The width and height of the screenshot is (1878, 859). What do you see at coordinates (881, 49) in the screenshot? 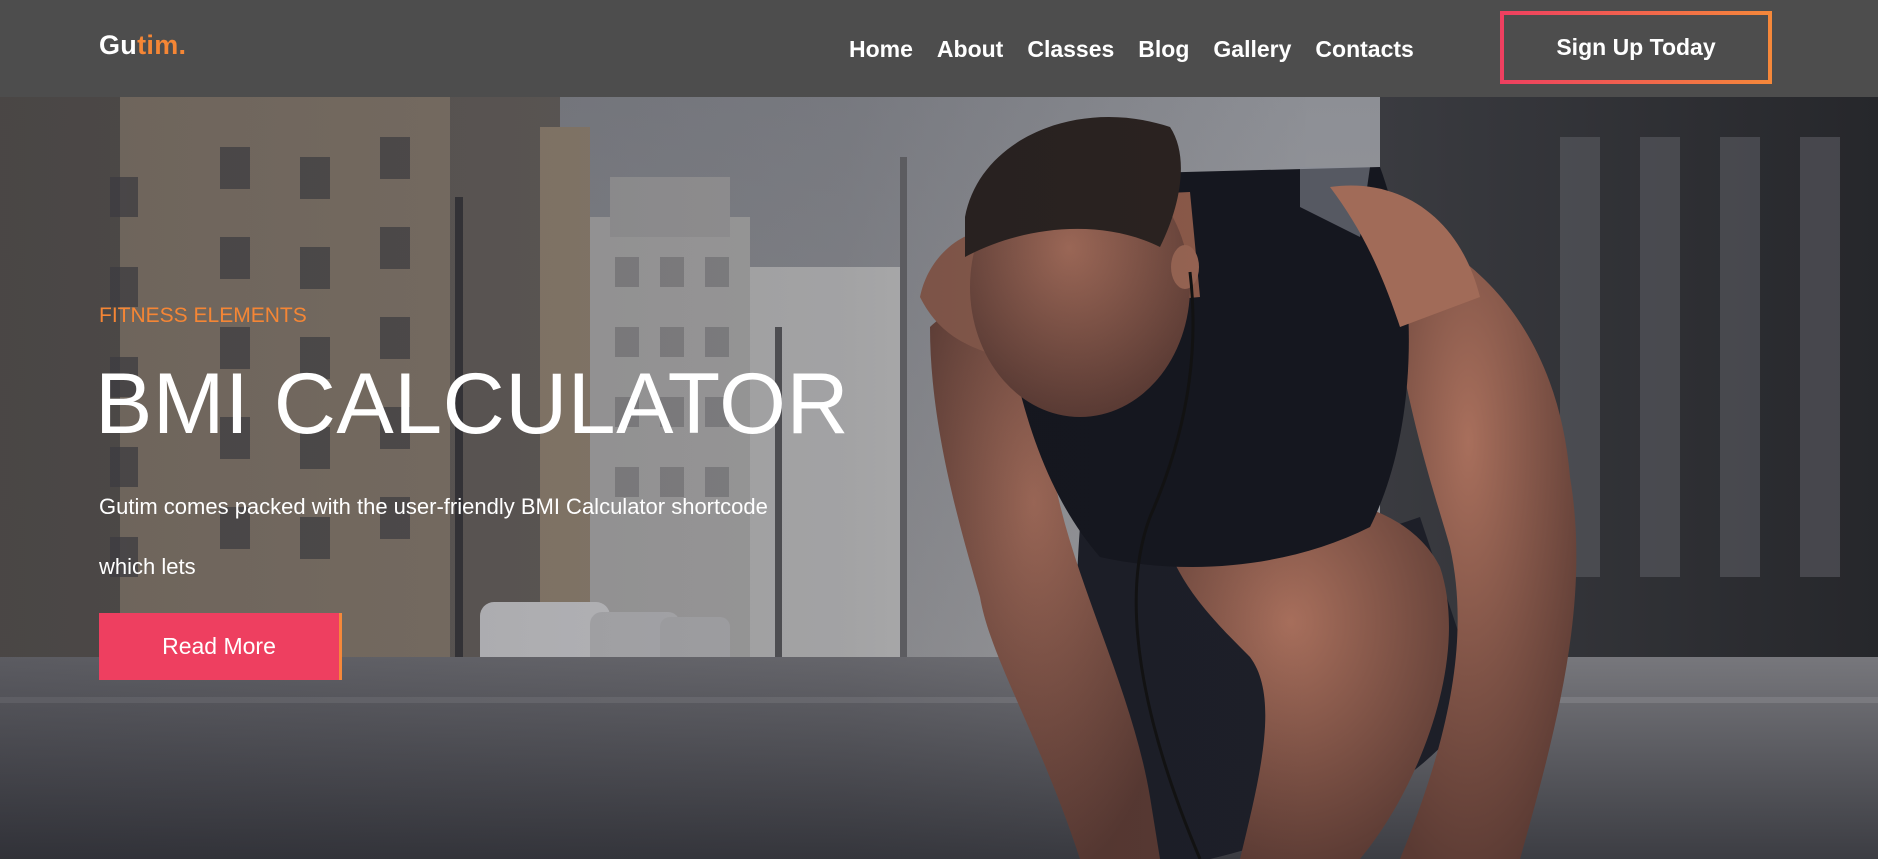
I see `nav-item-home: Home` at bounding box center [881, 49].